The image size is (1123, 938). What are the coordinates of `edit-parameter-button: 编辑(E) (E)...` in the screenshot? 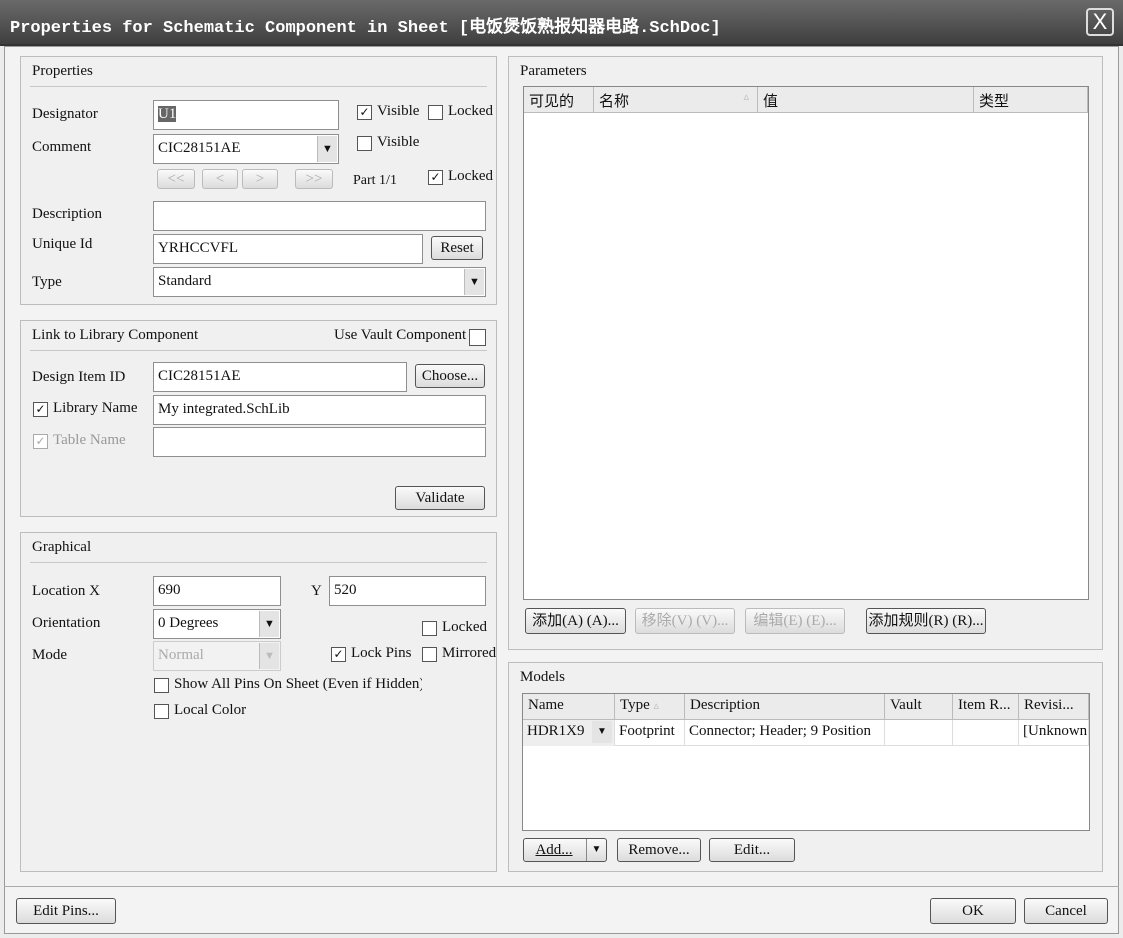 It's located at (795, 621).